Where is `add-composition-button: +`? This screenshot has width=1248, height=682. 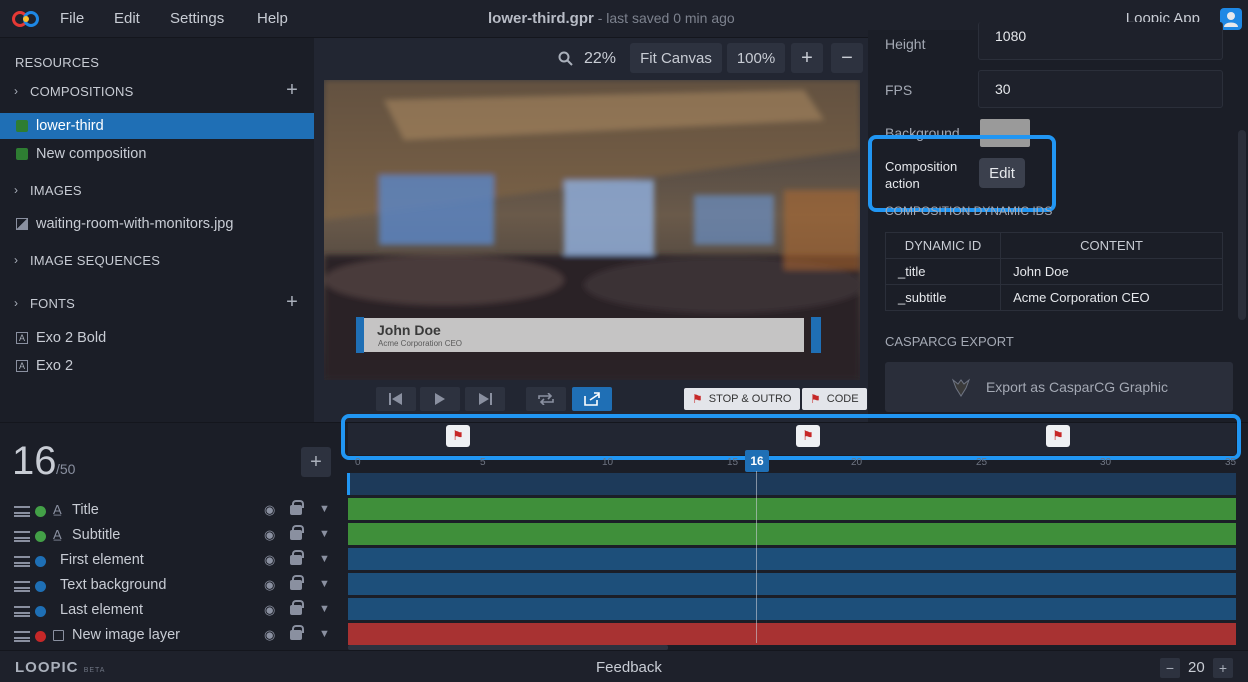
add-composition-button: + is located at coordinates (292, 90).